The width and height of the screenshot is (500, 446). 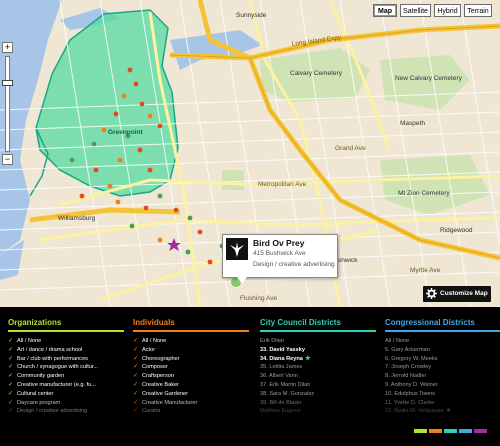 I want to click on congressional-item: 6. Gregory W. Meeks, so click(x=442, y=359).